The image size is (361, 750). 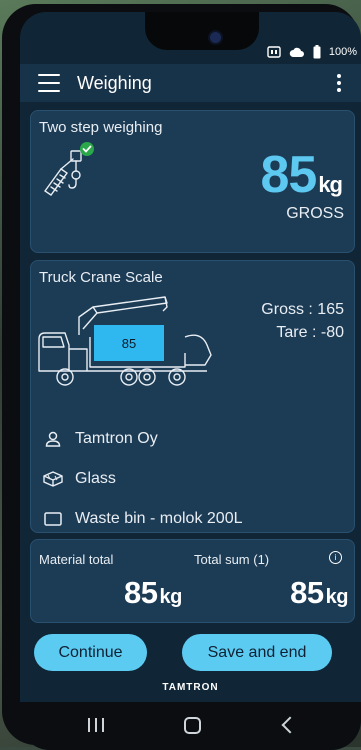 I want to click on material-icon, so click(x=53, y=479).